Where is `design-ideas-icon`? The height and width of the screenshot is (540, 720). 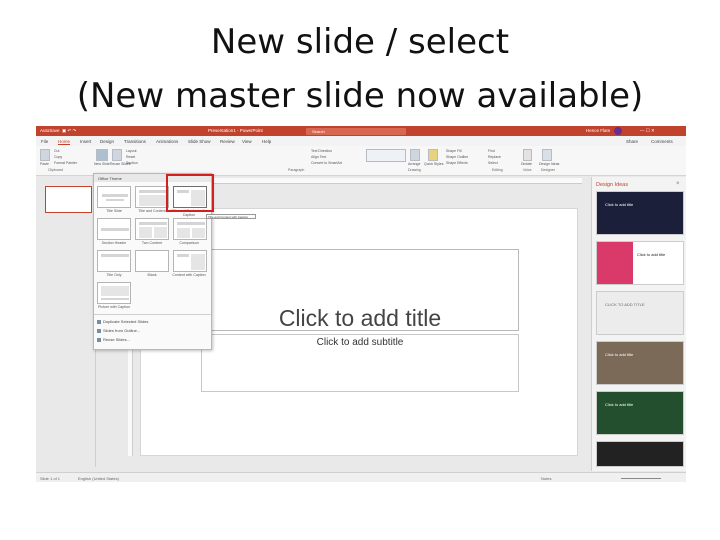
design-ideas-icon is located at coordinates (547, 155).